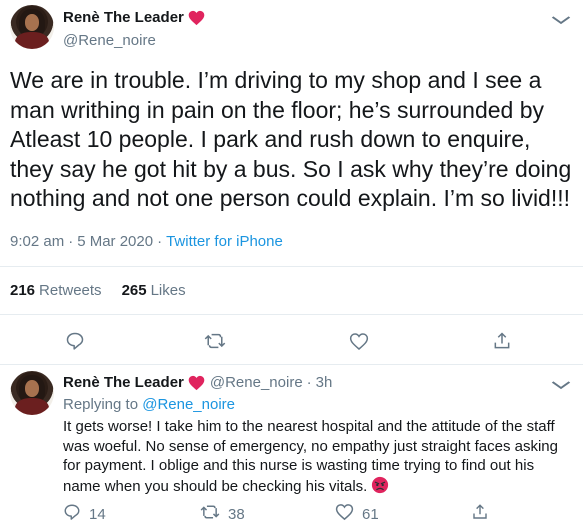  I want to click on share-button, so click(480, 514).